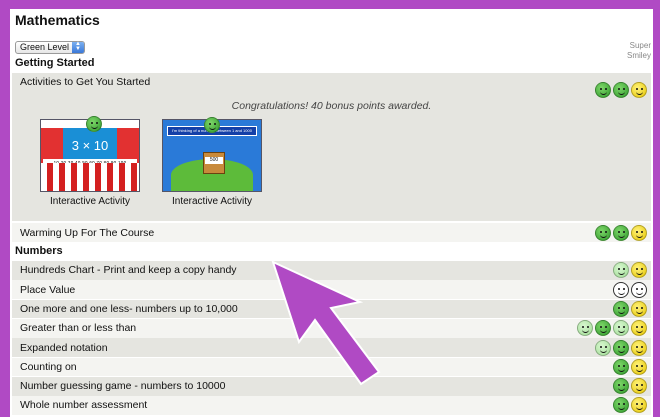  What do you see at coordinates (45, 47) in the screenshot?
I see `level-select-value: Green Level` at bounding box center [45, 47].